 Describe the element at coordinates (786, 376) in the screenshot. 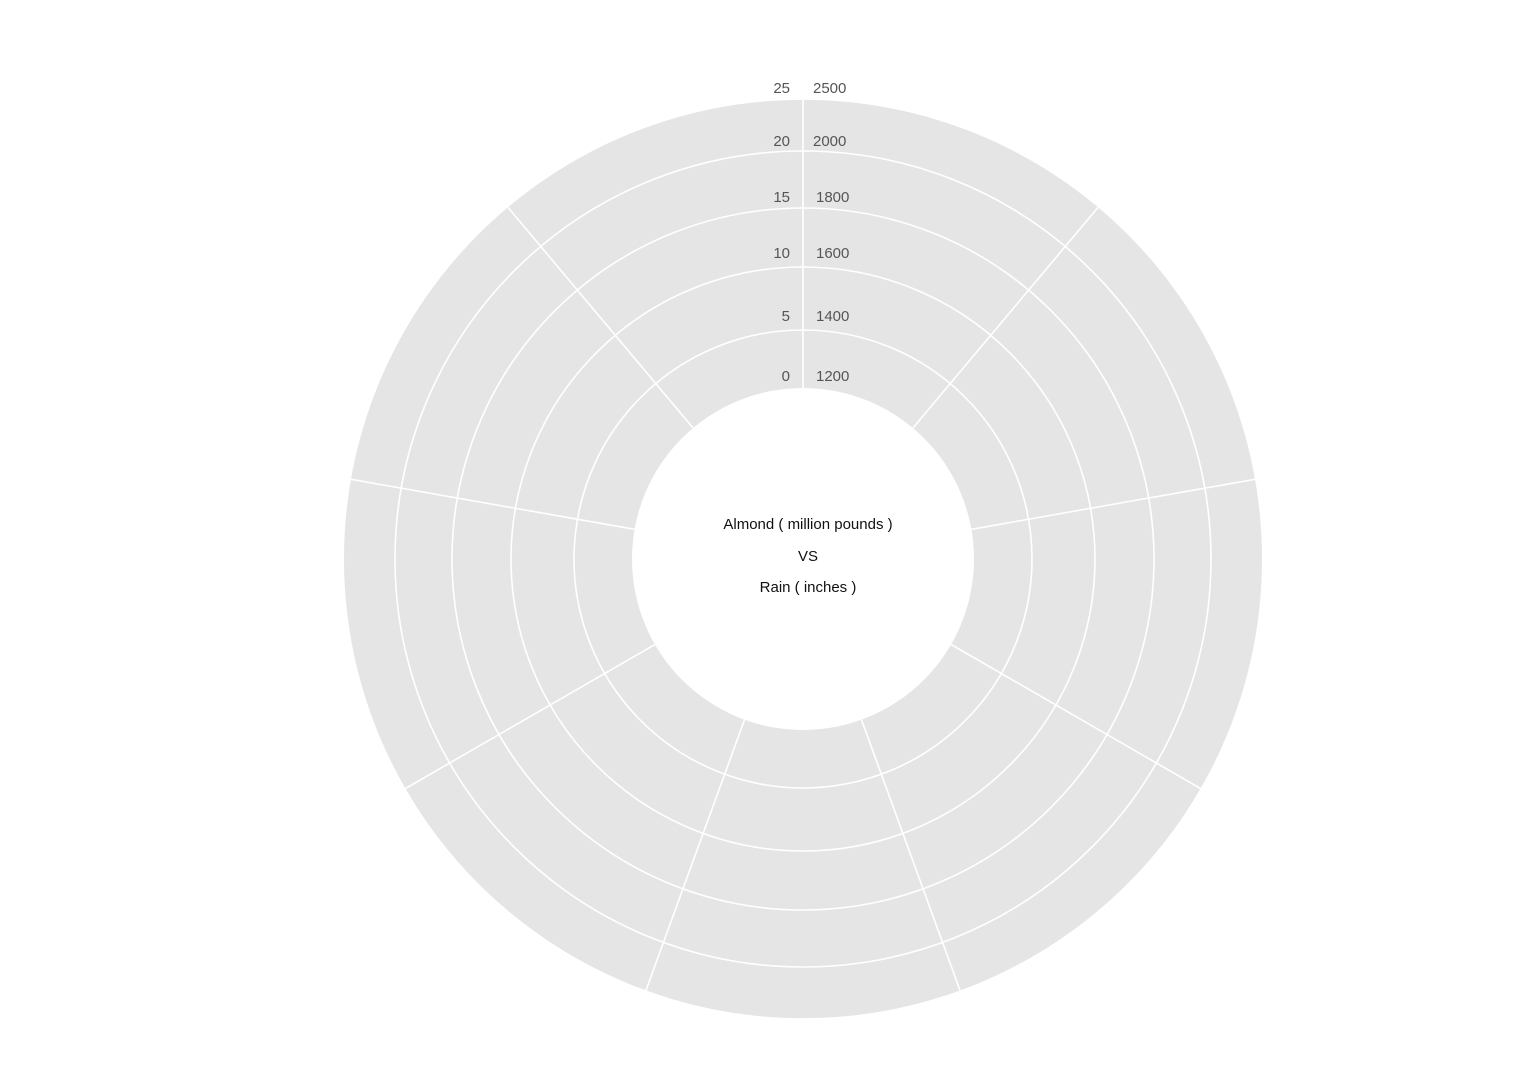

I see `rain-tick-label: 0` at that location.